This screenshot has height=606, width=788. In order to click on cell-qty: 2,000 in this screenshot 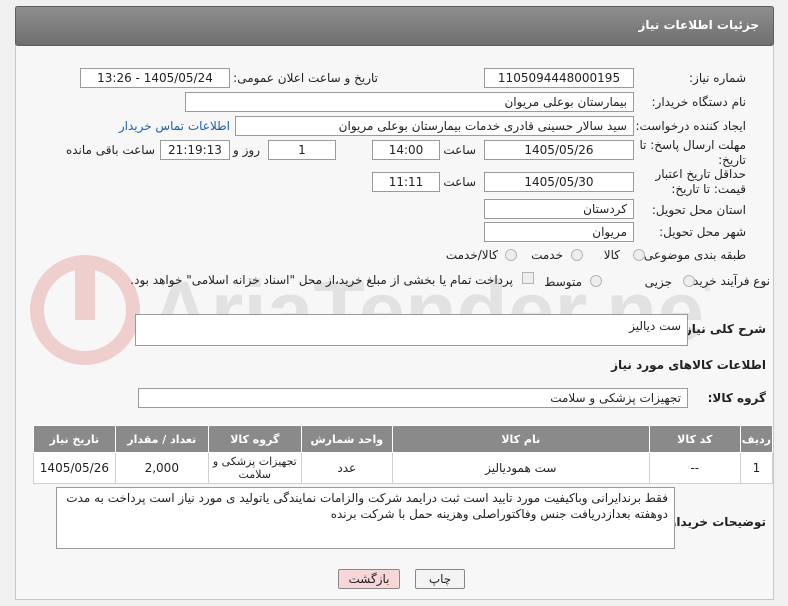, I will do `click(161, 468)`.